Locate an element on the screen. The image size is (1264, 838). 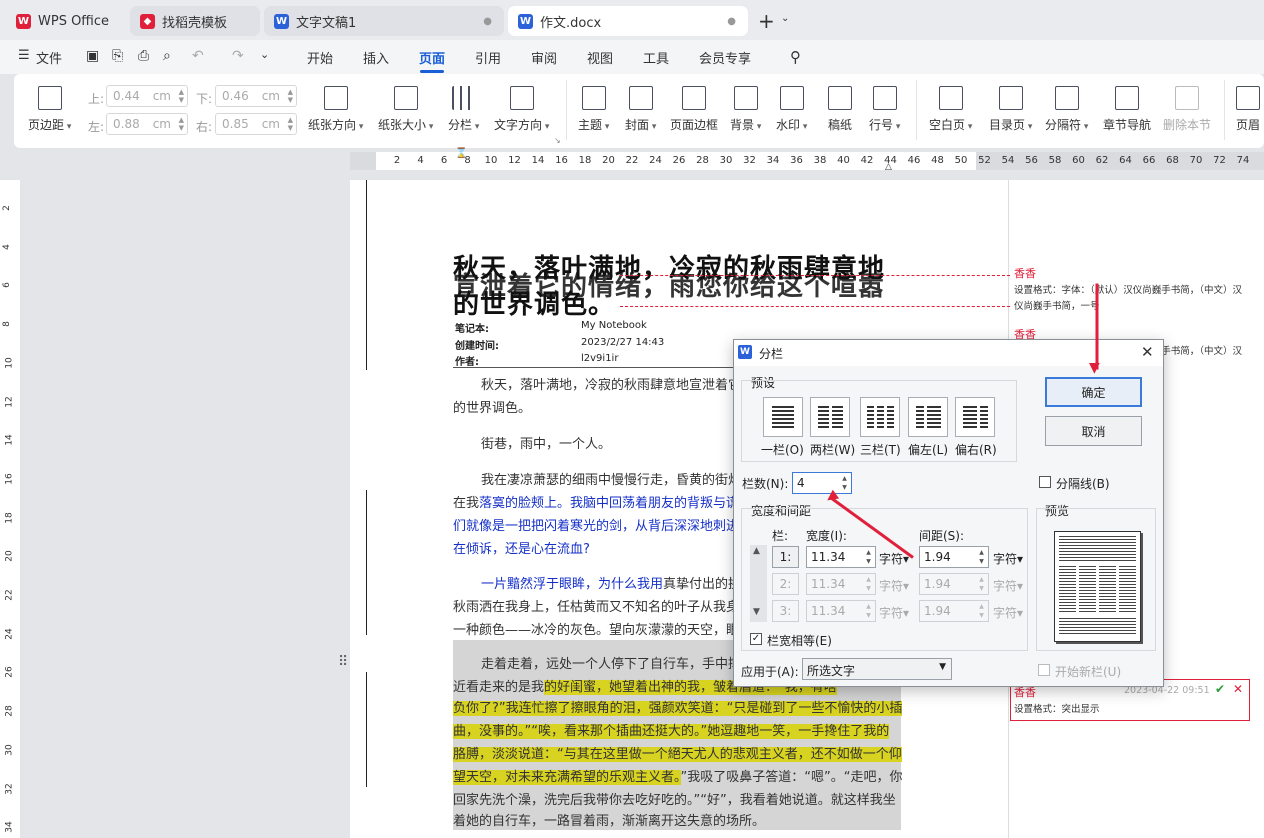
menu-start: 开始 is located at coordinates (320, 57).